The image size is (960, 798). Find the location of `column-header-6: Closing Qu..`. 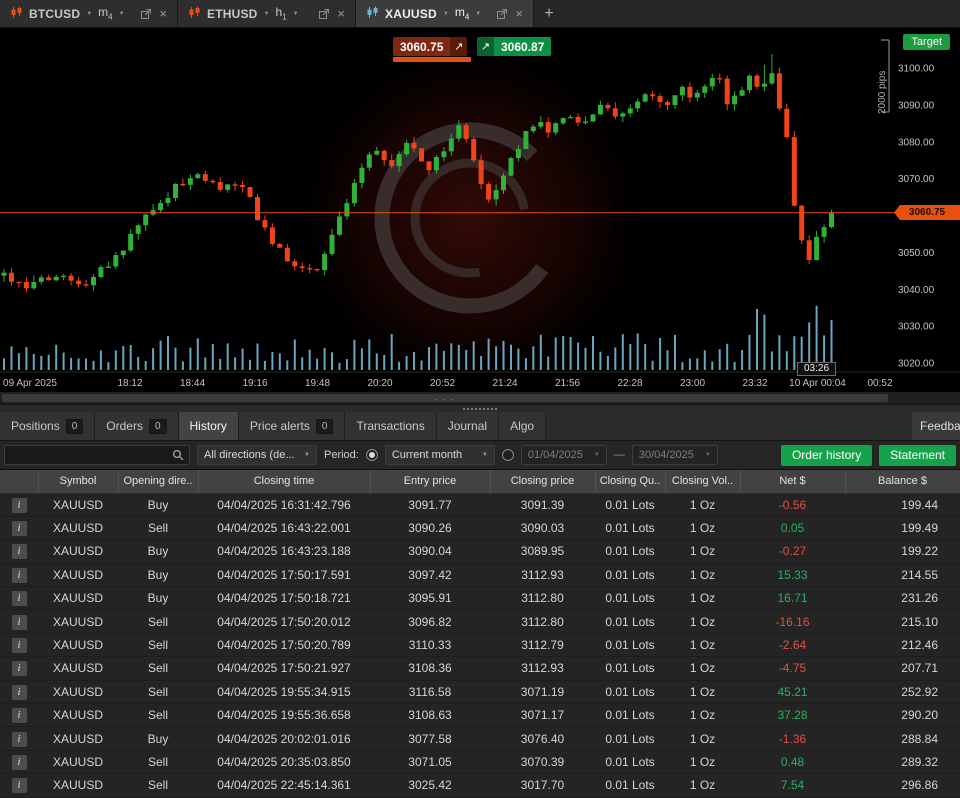

column-header-6: Closing Qu.. is located at coordinates (630, 482).